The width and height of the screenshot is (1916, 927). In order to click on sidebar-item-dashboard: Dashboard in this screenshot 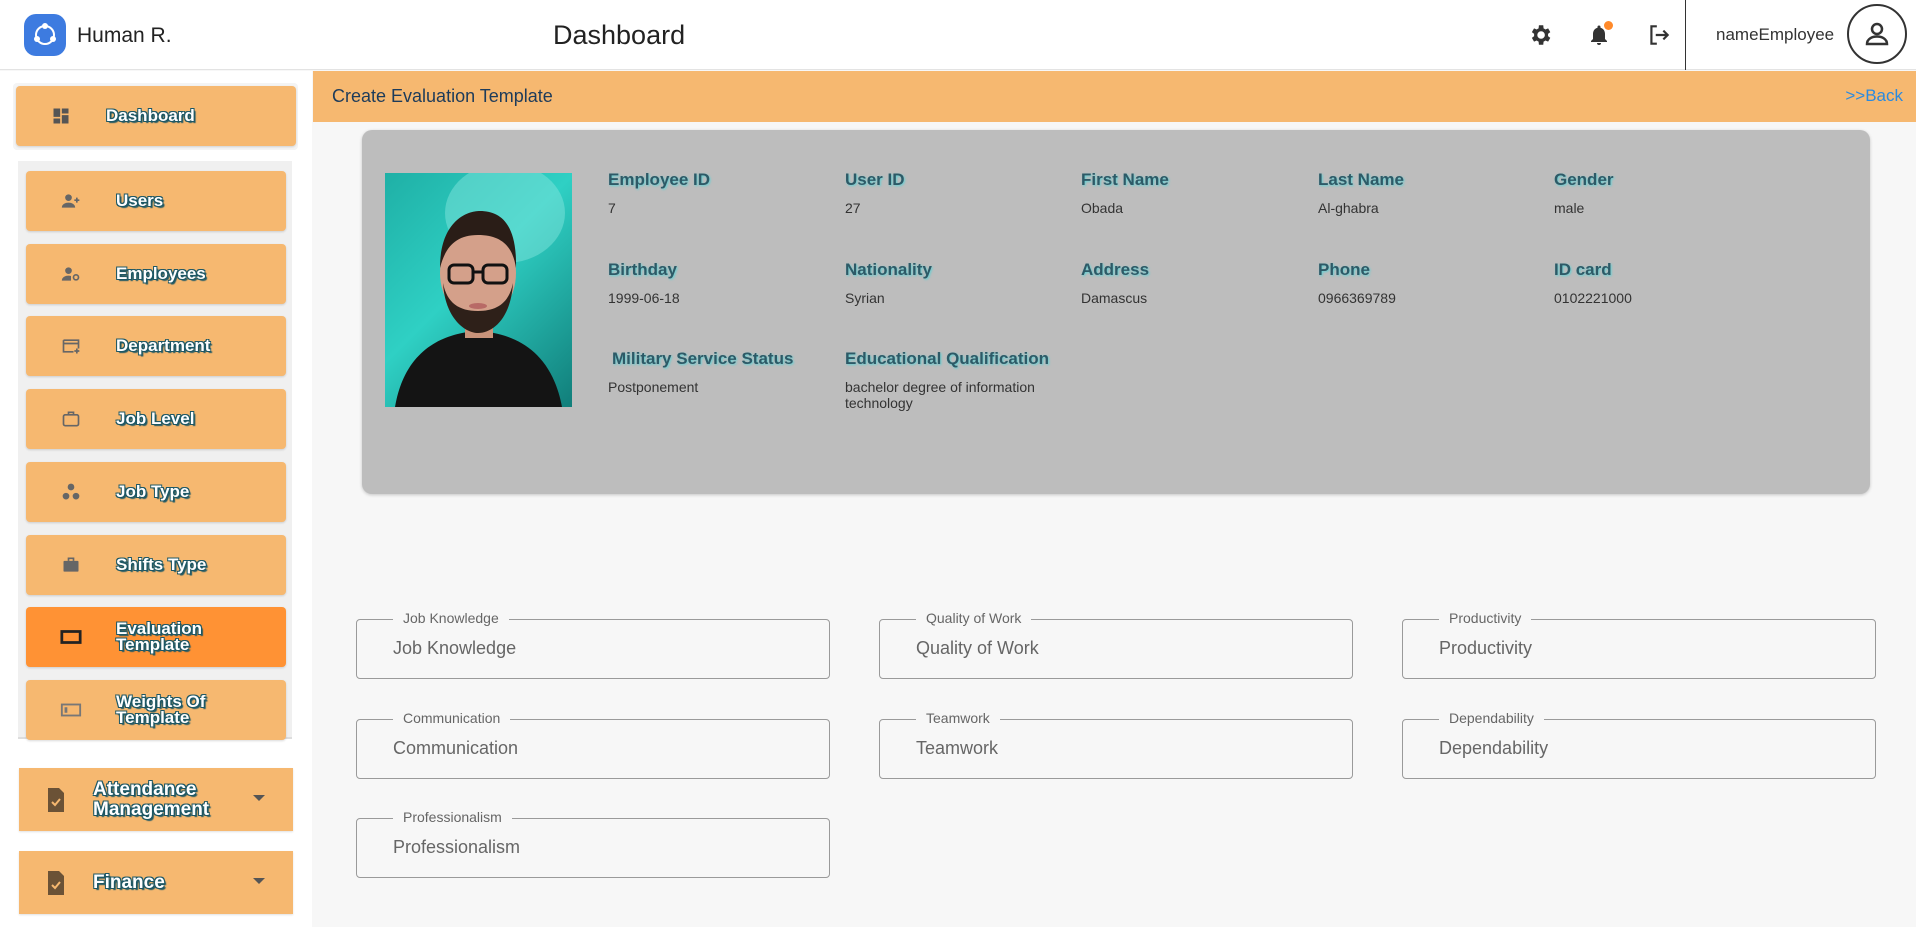, I will do `click(156, 116)`.